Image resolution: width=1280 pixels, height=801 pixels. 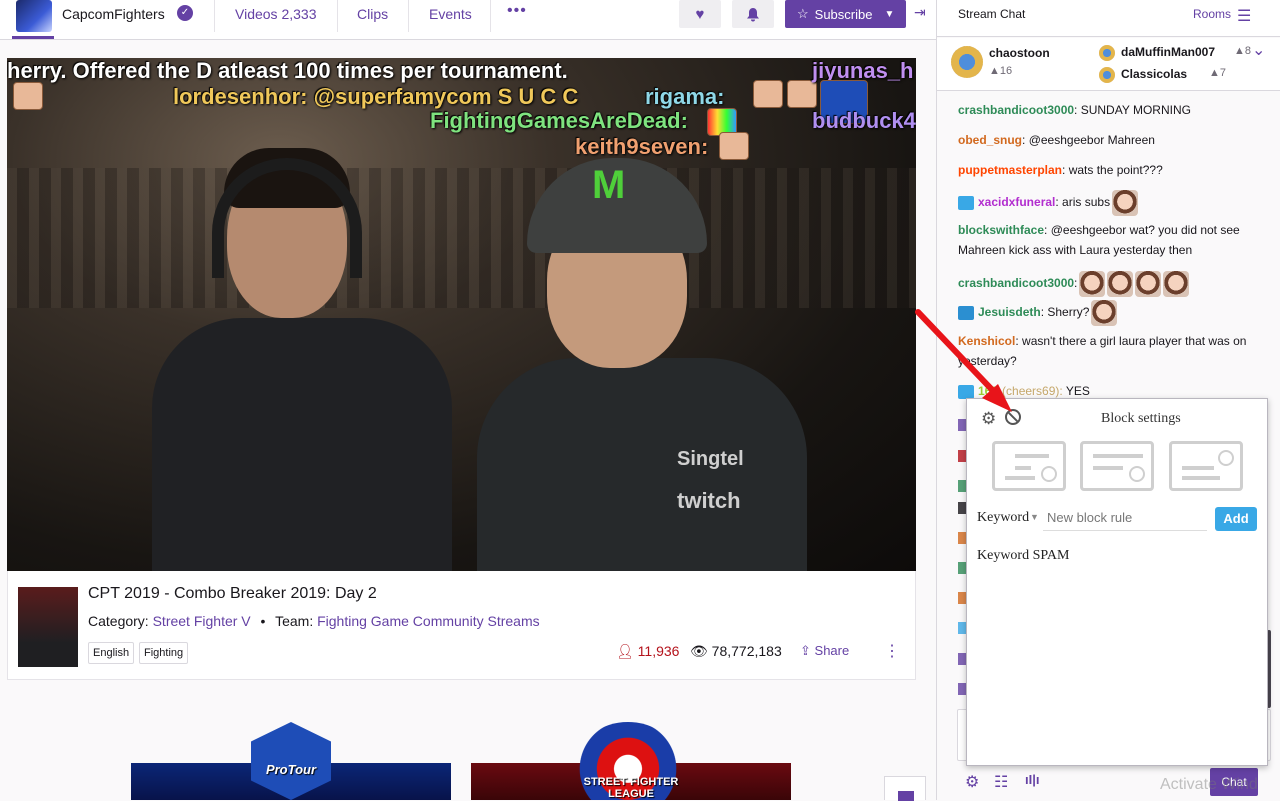 What do you see at coordinates (1117, 466) in the screenshot?
I see `layout-option-center` at bounding box center [1117, 466].